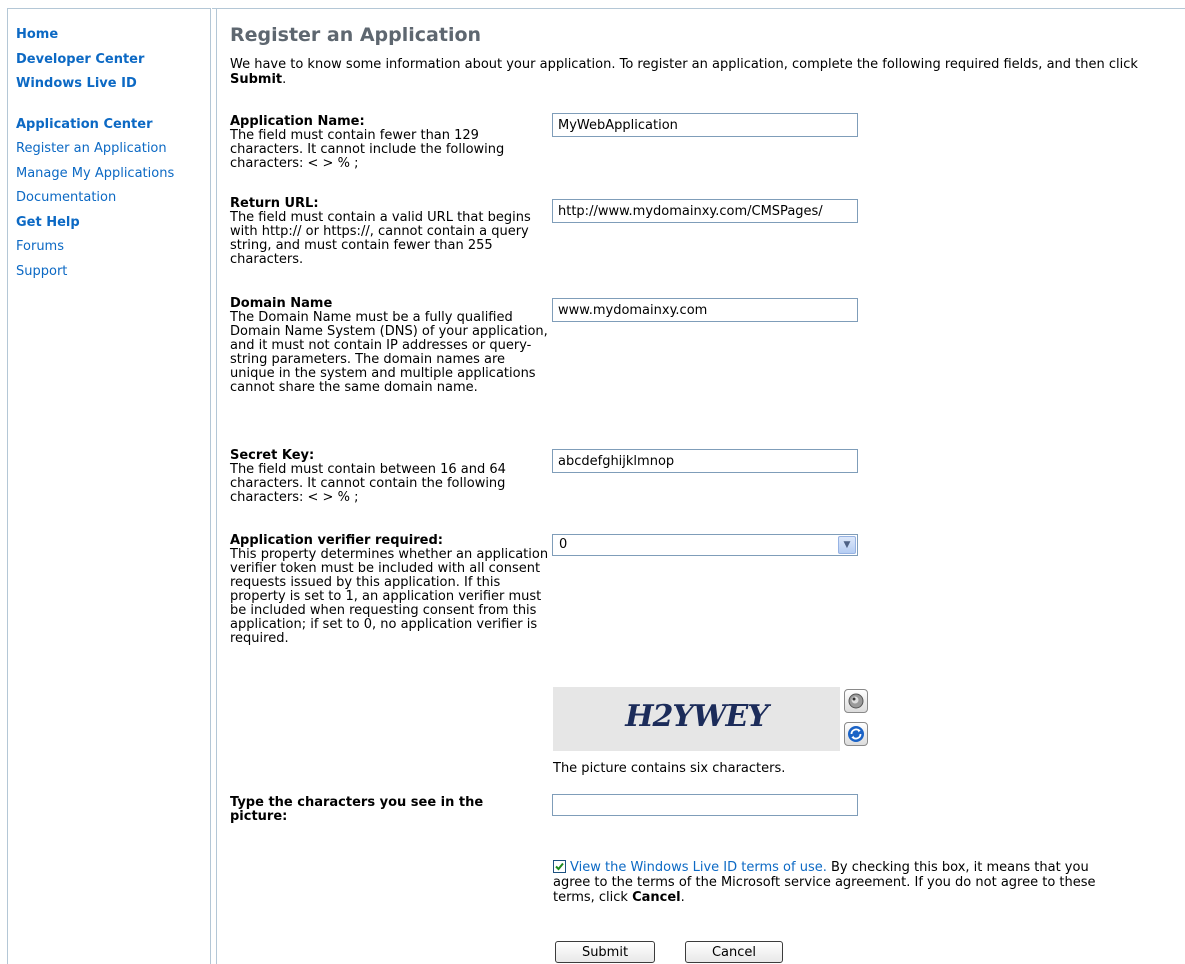 The image size is (1185, 964). I want to click on check-icon, so click(559, 866).